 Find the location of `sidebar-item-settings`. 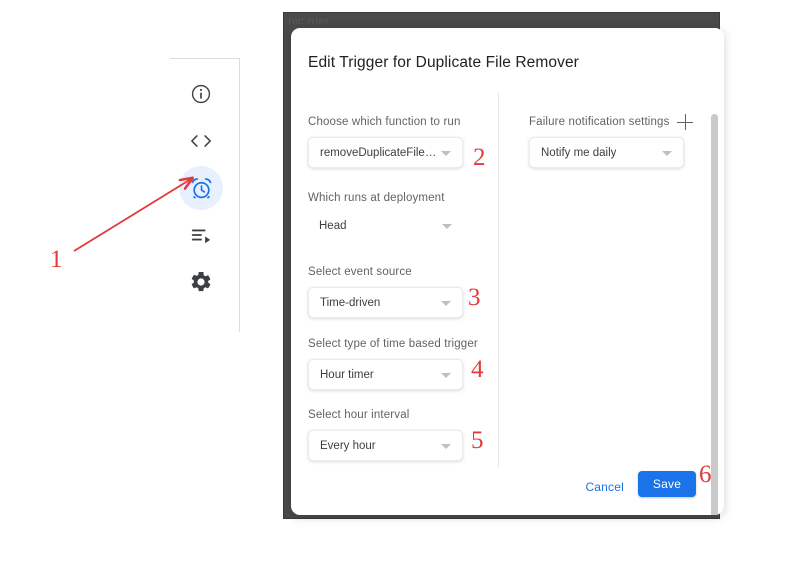

sidebar-item-settings is located at coordinates (201, 282).